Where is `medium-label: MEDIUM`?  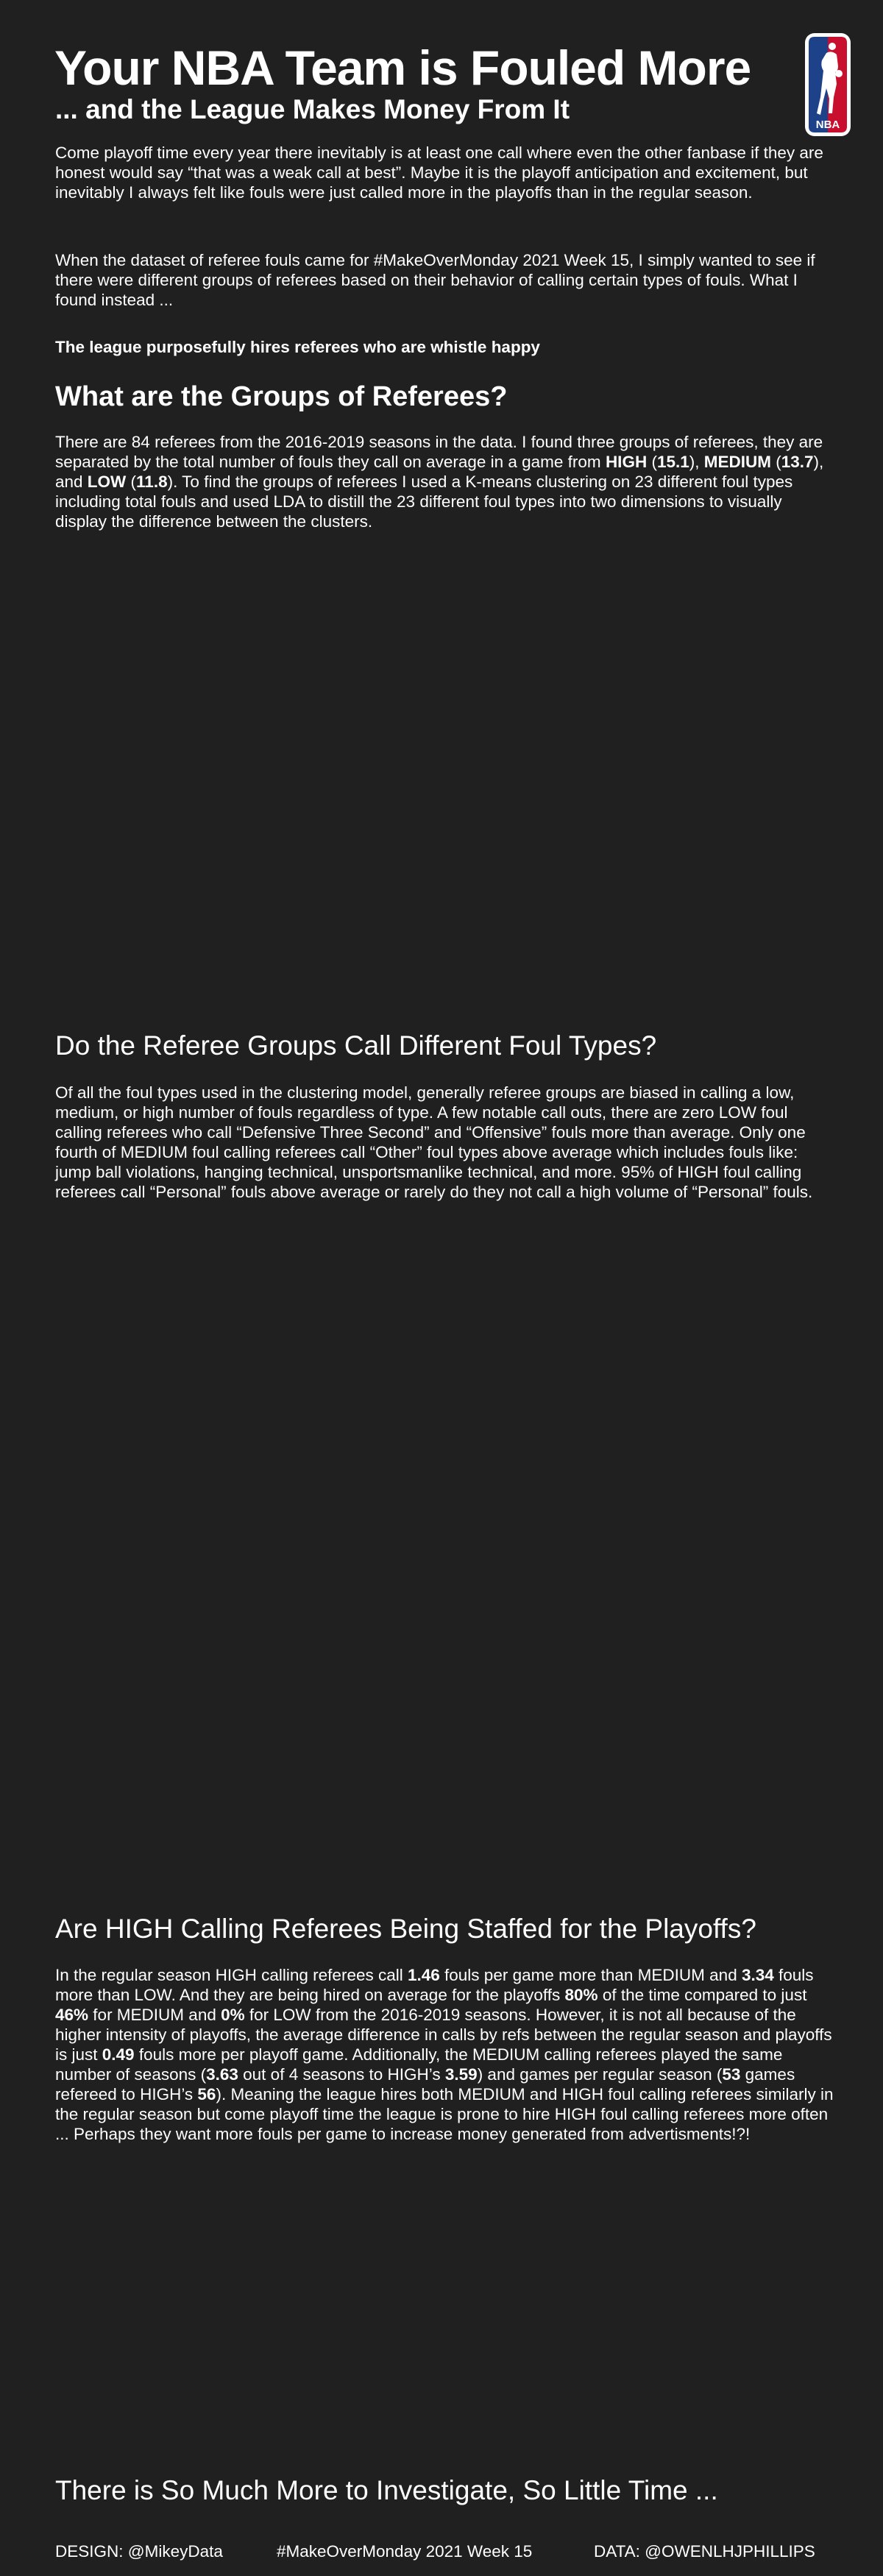 medium-label: MEDIUM is located at coordinates (737, 462).